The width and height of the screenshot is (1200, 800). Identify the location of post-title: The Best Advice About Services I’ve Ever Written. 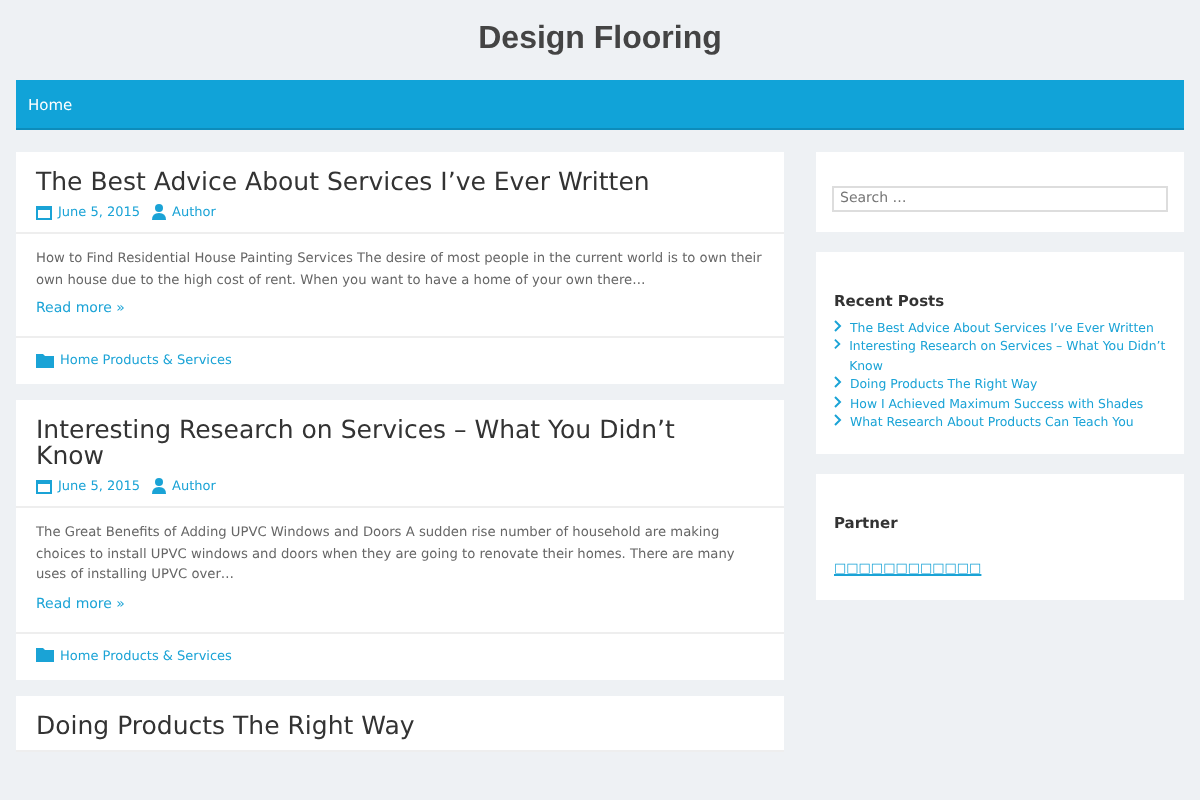
(400, 181).